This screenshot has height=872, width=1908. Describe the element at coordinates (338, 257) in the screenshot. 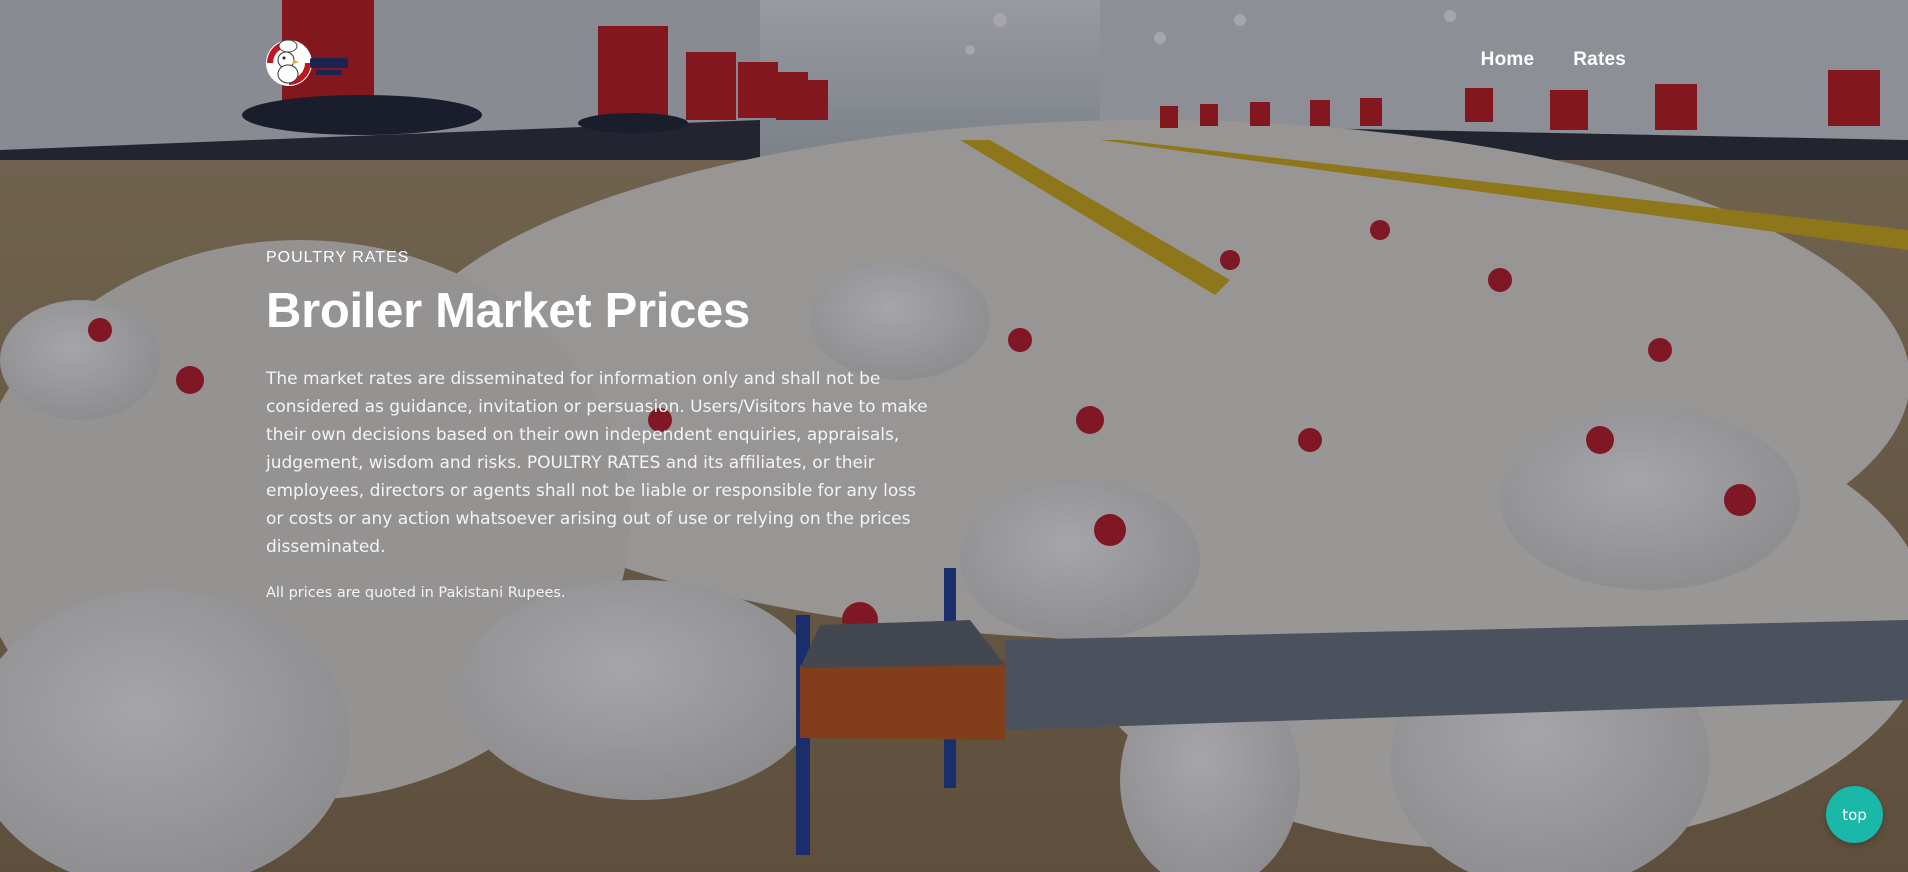

I see `hero-eyebrow: POULTRY RATES` at that location.